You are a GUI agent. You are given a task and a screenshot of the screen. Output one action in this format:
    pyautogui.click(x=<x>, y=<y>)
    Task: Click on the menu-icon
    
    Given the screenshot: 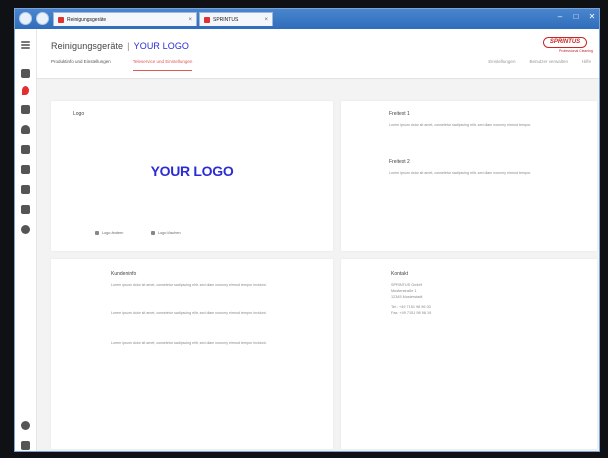 What is the action you would take?
    pyautogui.click(x=25, y=42)
    